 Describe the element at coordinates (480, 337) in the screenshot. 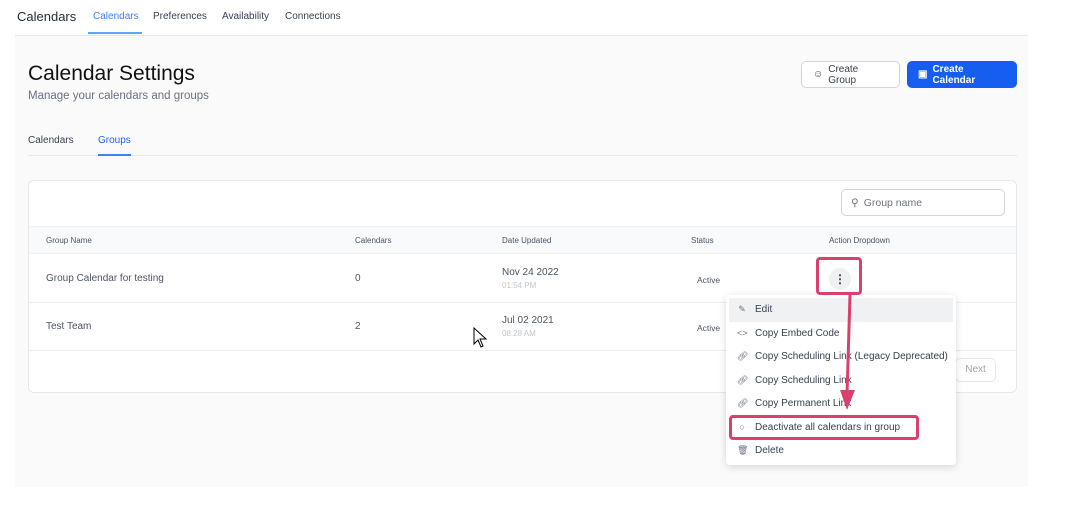

I see `mouse-cursor-icon` at that location.